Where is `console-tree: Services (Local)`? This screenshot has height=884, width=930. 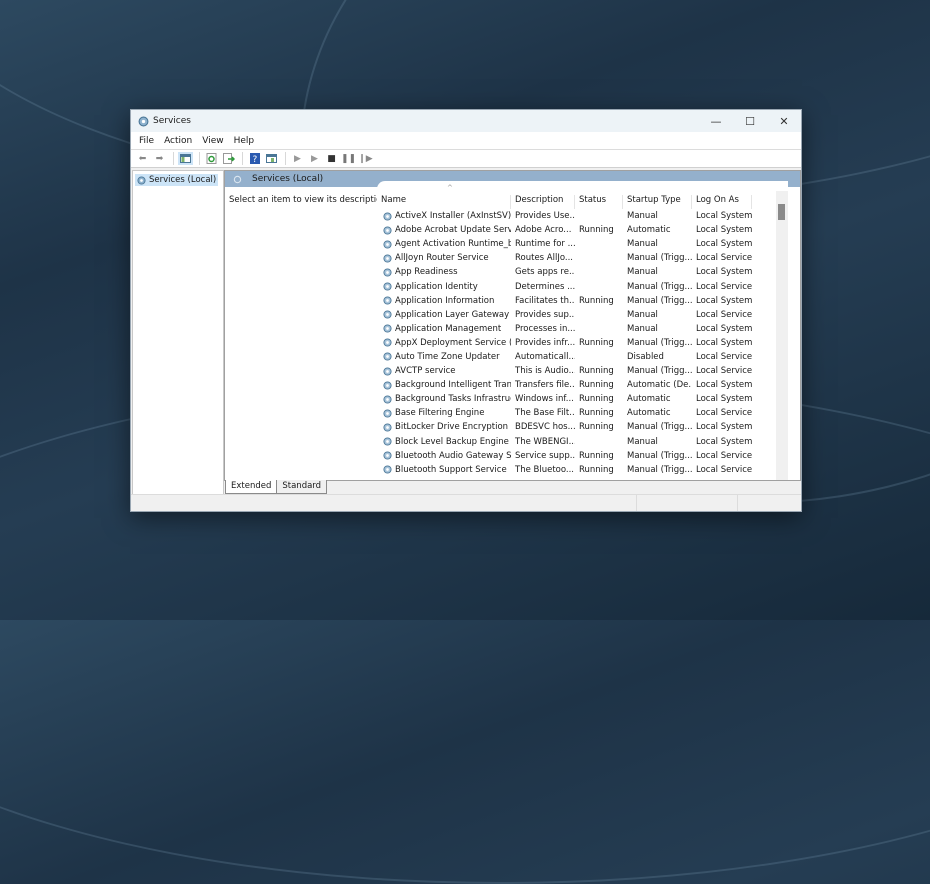
console-tree: Services (Local) is located at coordinates (178, 332).